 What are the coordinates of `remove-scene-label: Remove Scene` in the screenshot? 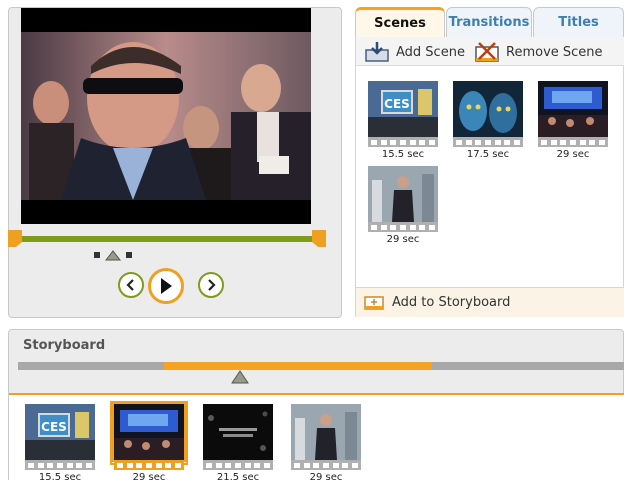 It's located at (554, 52).